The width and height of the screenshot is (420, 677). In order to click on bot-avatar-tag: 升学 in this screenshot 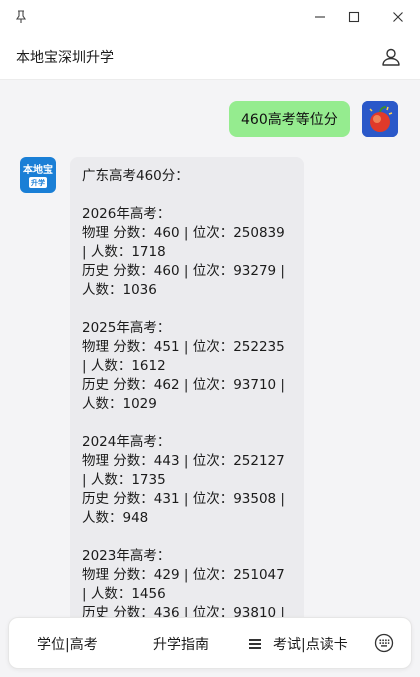, I will do `click(38, 182)`.